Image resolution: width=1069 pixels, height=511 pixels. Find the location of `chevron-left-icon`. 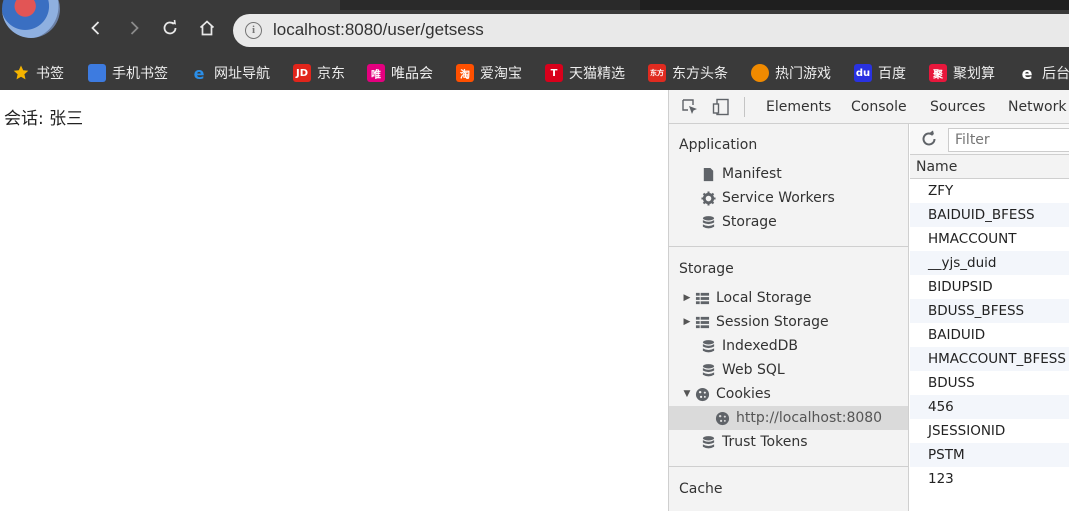

chevron-left-icon is located at coordinates (95, 28).